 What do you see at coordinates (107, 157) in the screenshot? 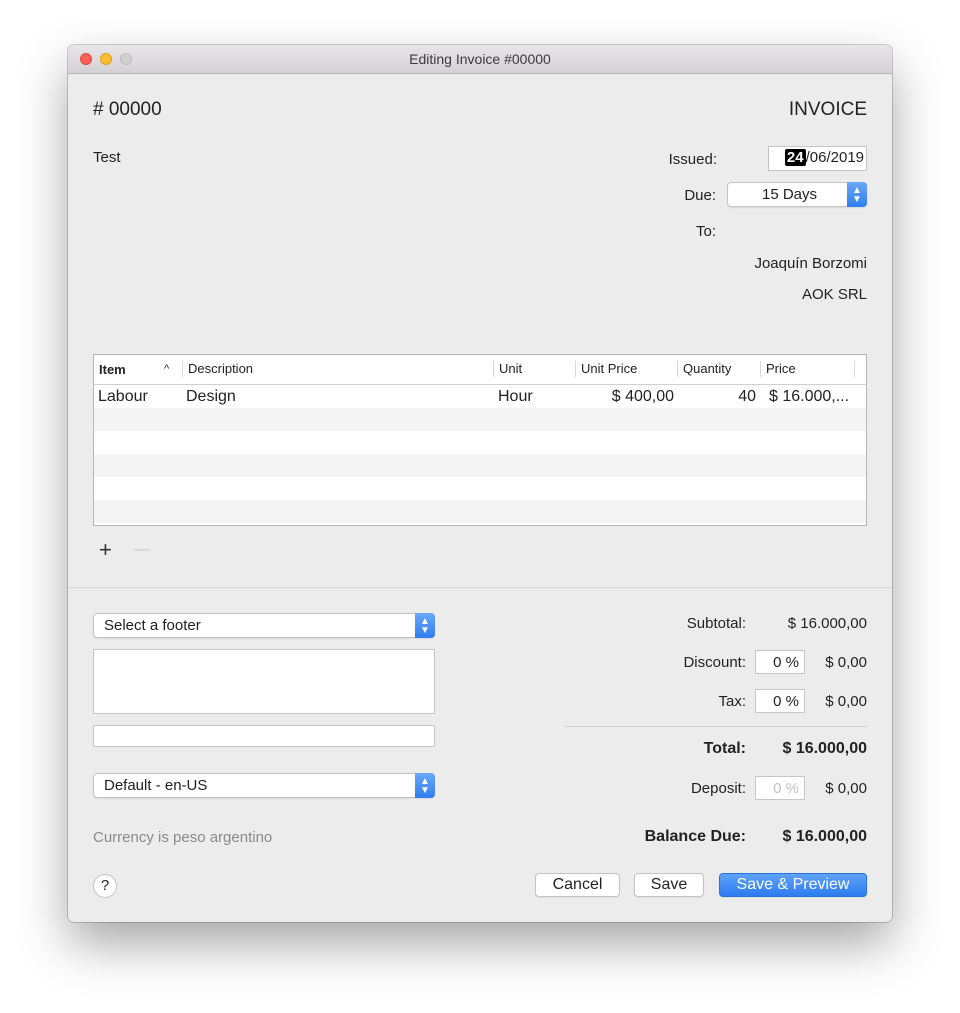
I see `invoice-subject: Test` at bounding box center [107, 157].